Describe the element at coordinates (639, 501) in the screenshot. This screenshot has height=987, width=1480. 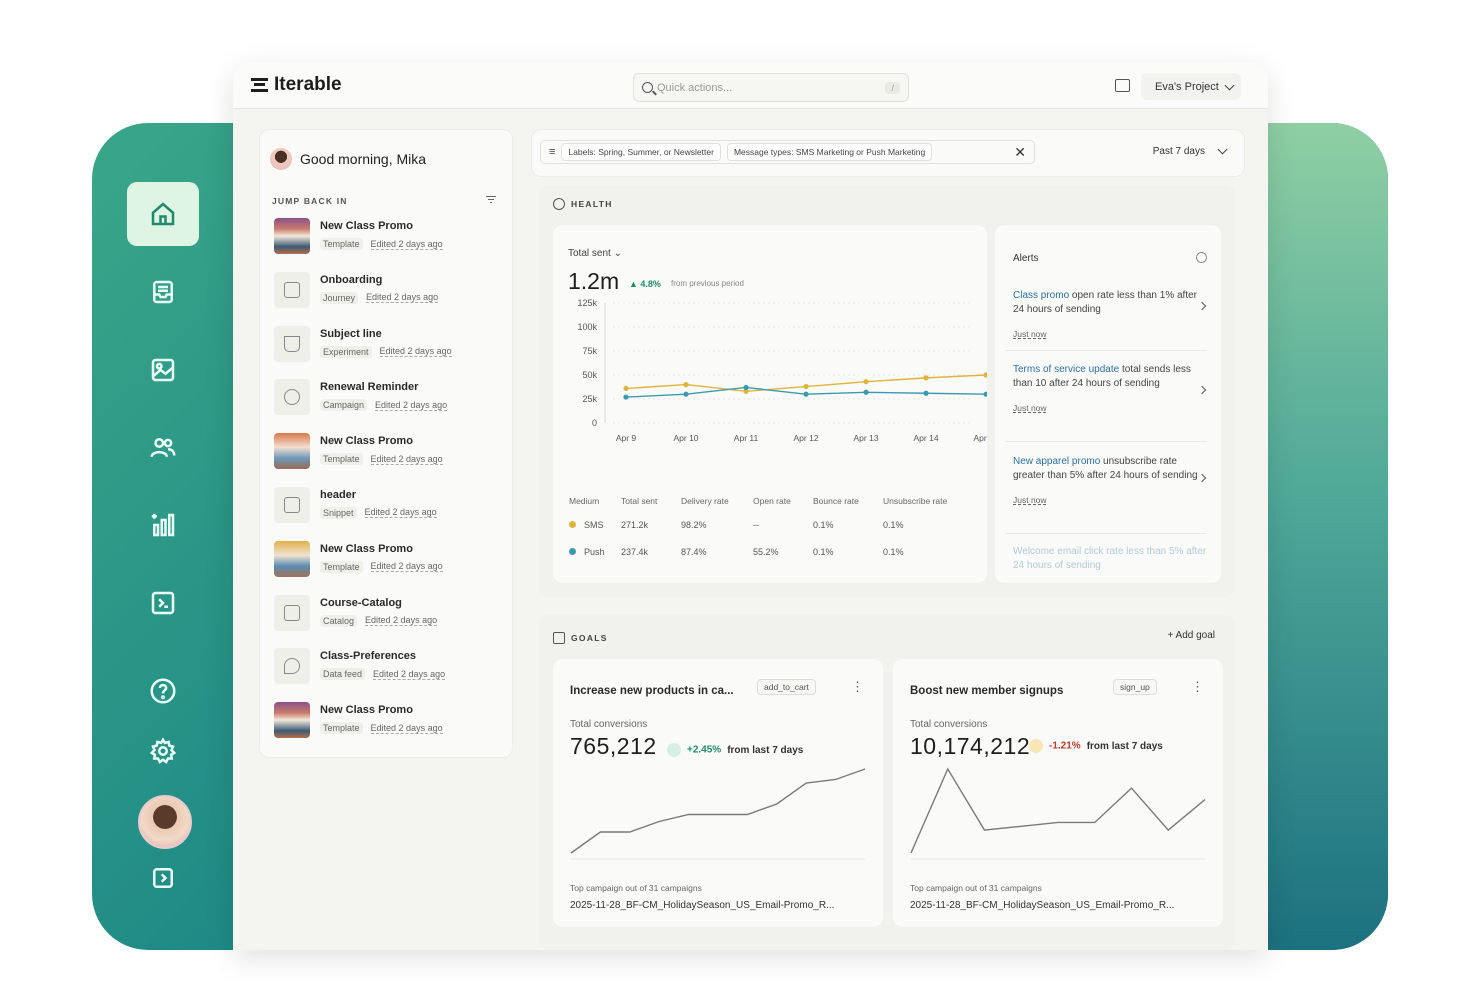
I see `column-header: Total sent` at that location.